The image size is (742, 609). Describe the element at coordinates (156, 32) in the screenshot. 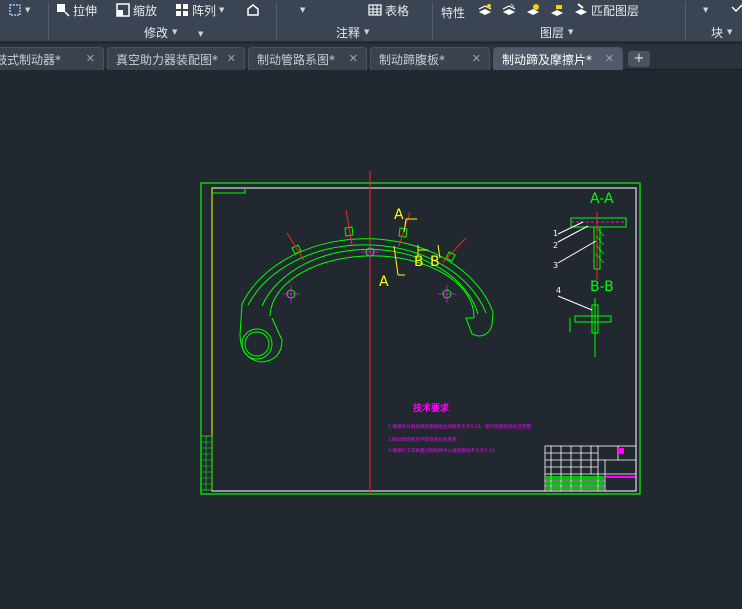

I see `modify-panel-label: 修改` at that location.